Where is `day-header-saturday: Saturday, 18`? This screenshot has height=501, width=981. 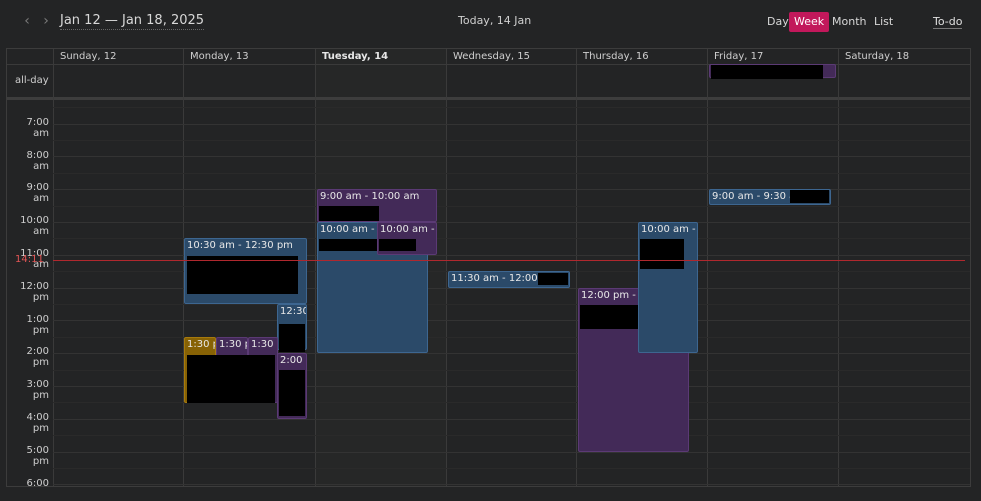
day-header-saturday: Saturday, 18 is located at coordinates (904, 56).